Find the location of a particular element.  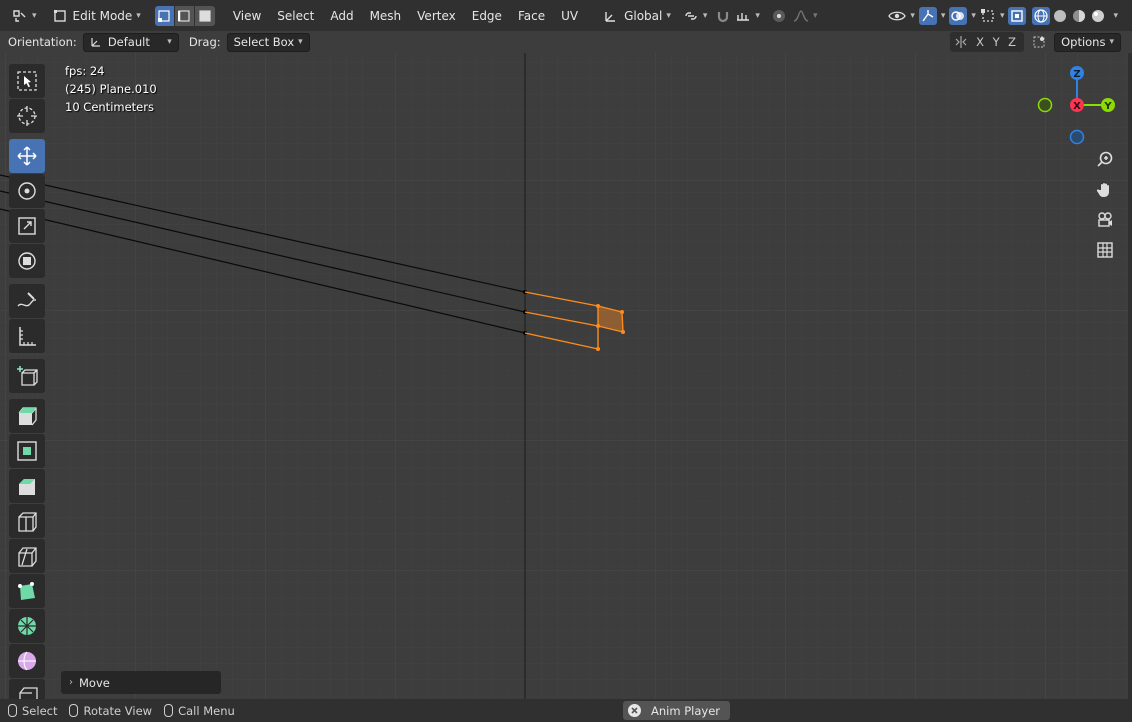

face-select-button is located at coordinates (204, 15).